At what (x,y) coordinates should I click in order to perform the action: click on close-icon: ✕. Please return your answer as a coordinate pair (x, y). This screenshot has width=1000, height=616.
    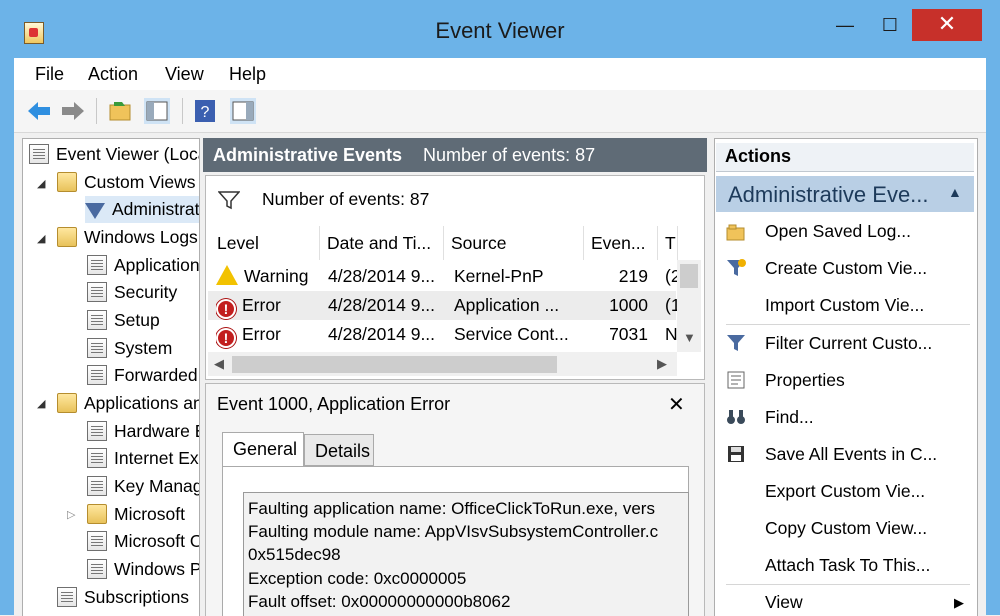
    Looking at the image, I should click on (676, 404).